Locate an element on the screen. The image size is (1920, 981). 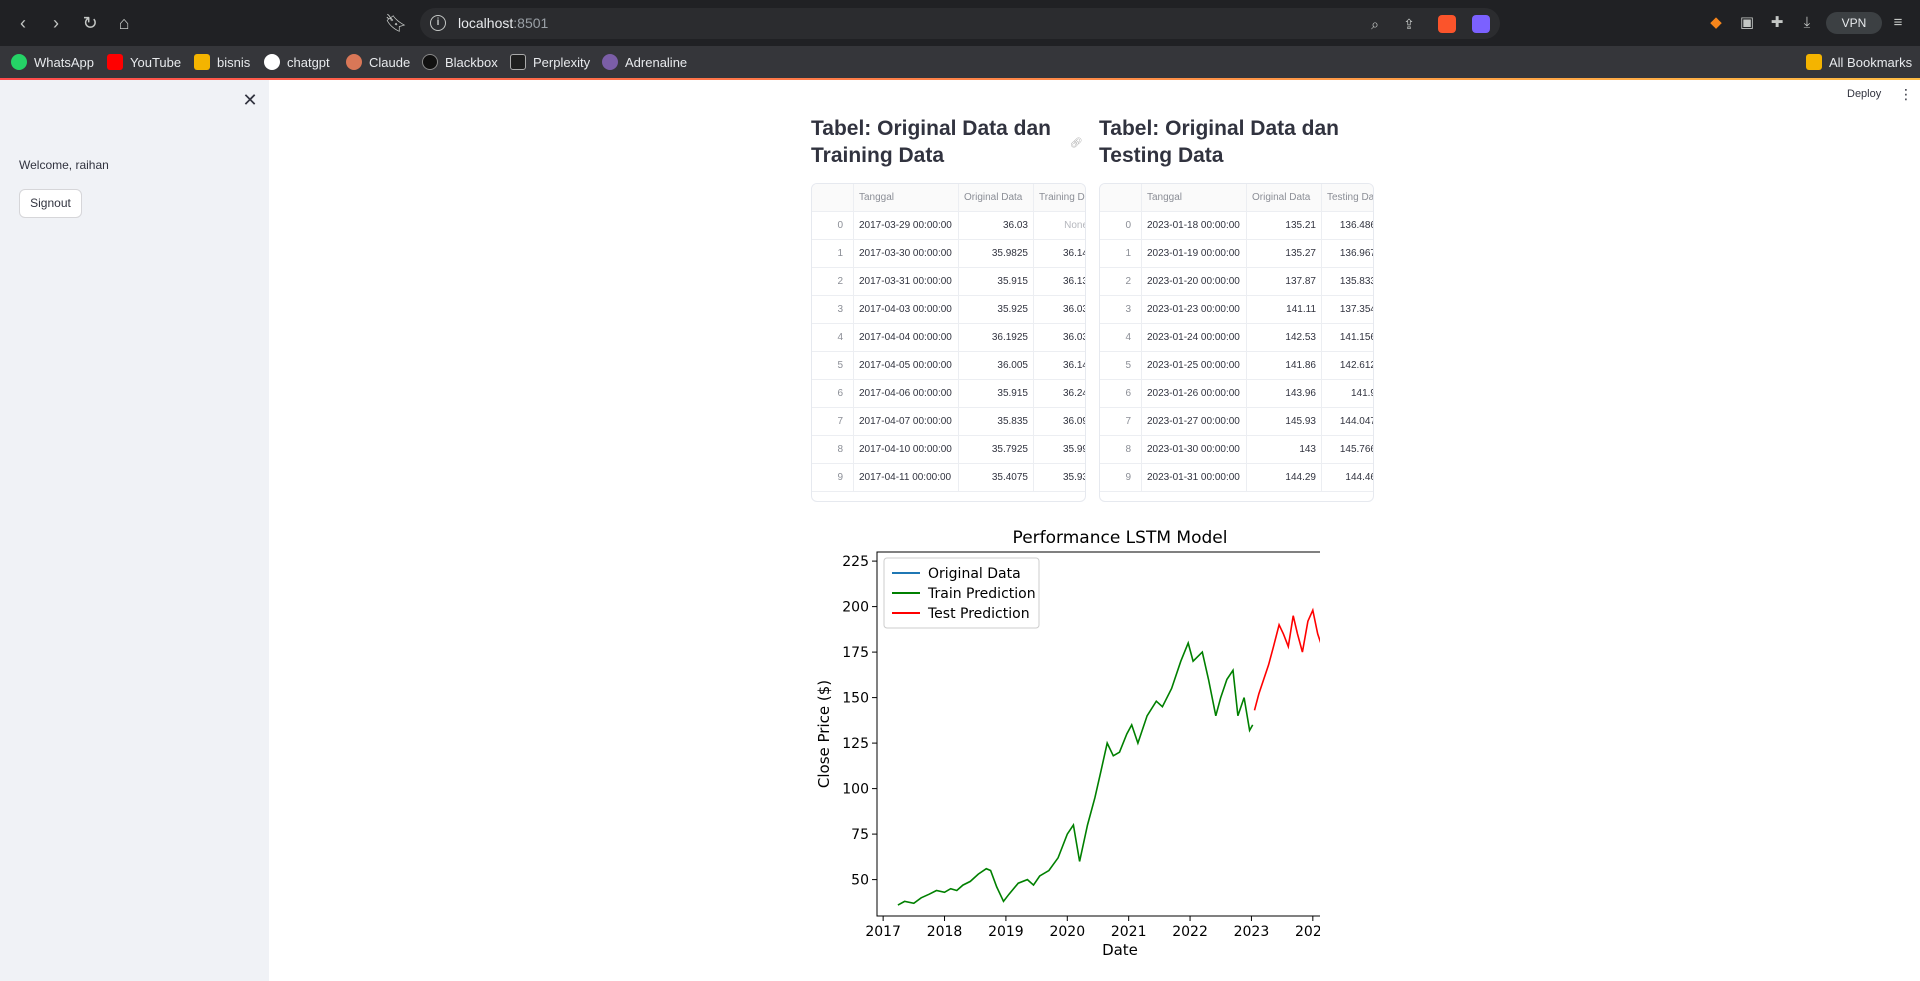
table-row: 0 2017-03-29 00:00:00 36.03 None is located at coordinates (948, 226).